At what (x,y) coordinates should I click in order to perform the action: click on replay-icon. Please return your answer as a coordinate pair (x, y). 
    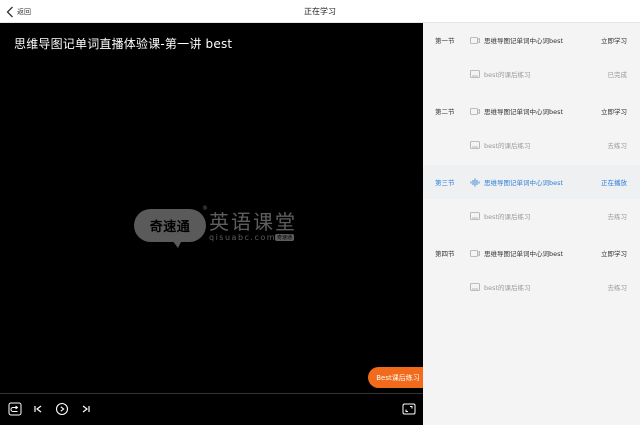
    Looking at the image, I should click on (15, 409).